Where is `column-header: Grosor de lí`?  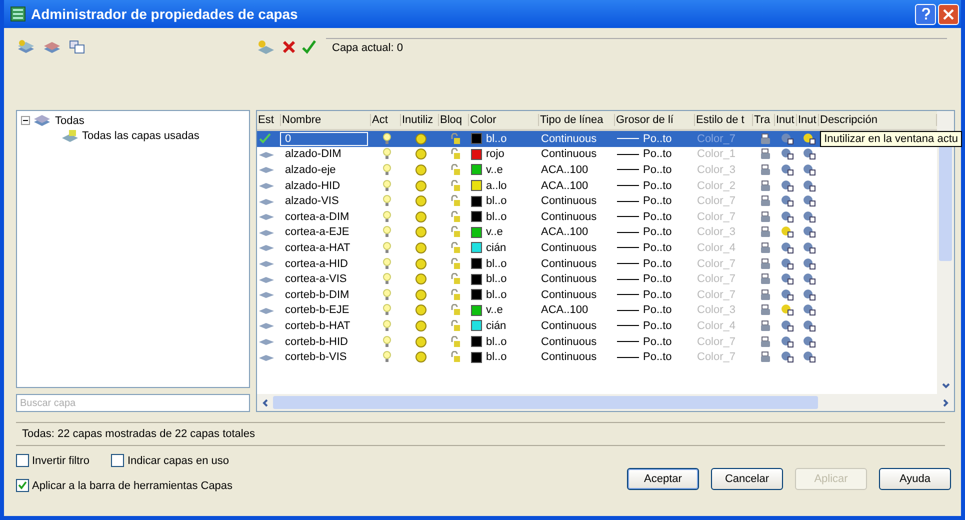 column-header: Grosor de lí is located at coordinates (655, 120).